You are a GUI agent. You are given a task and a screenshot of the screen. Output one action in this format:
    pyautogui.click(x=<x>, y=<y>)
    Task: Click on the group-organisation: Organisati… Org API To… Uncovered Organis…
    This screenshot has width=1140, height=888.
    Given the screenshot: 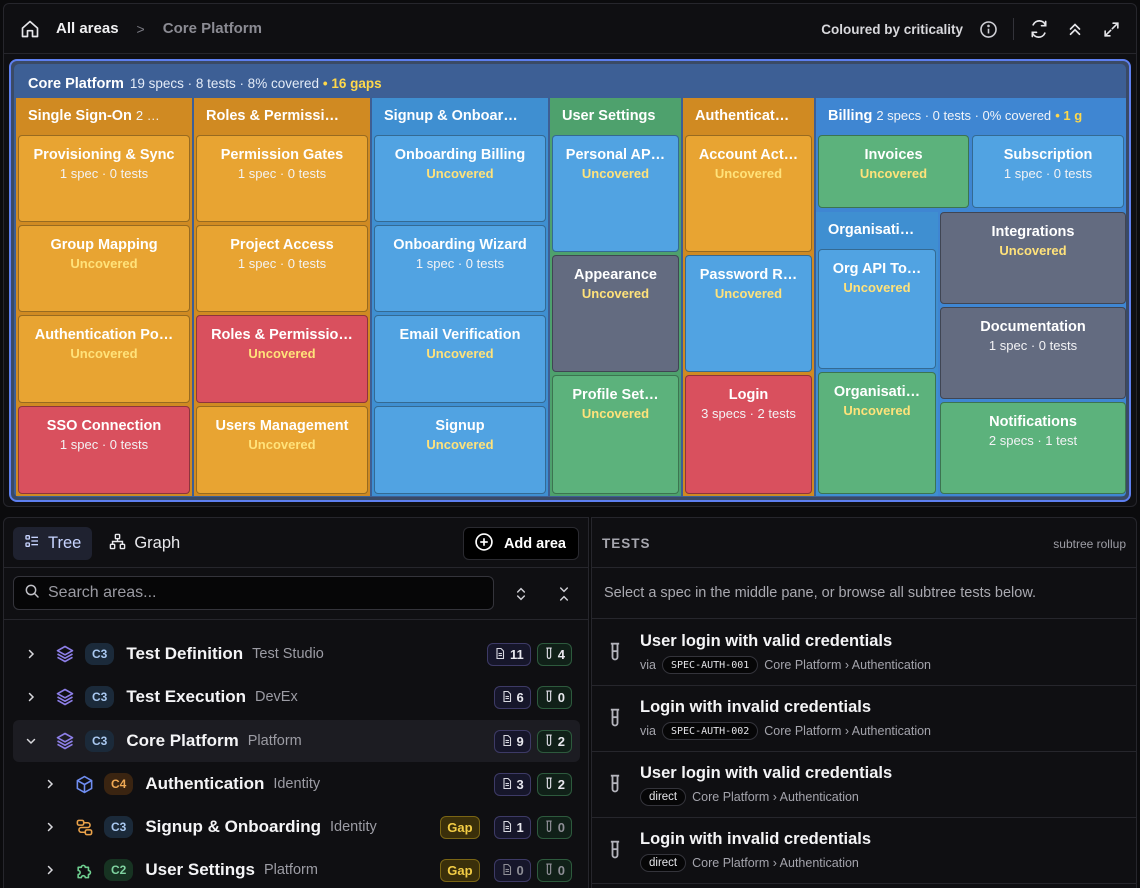 What is the action you would take?
    pyautogui.click(x=877, y=354)
    